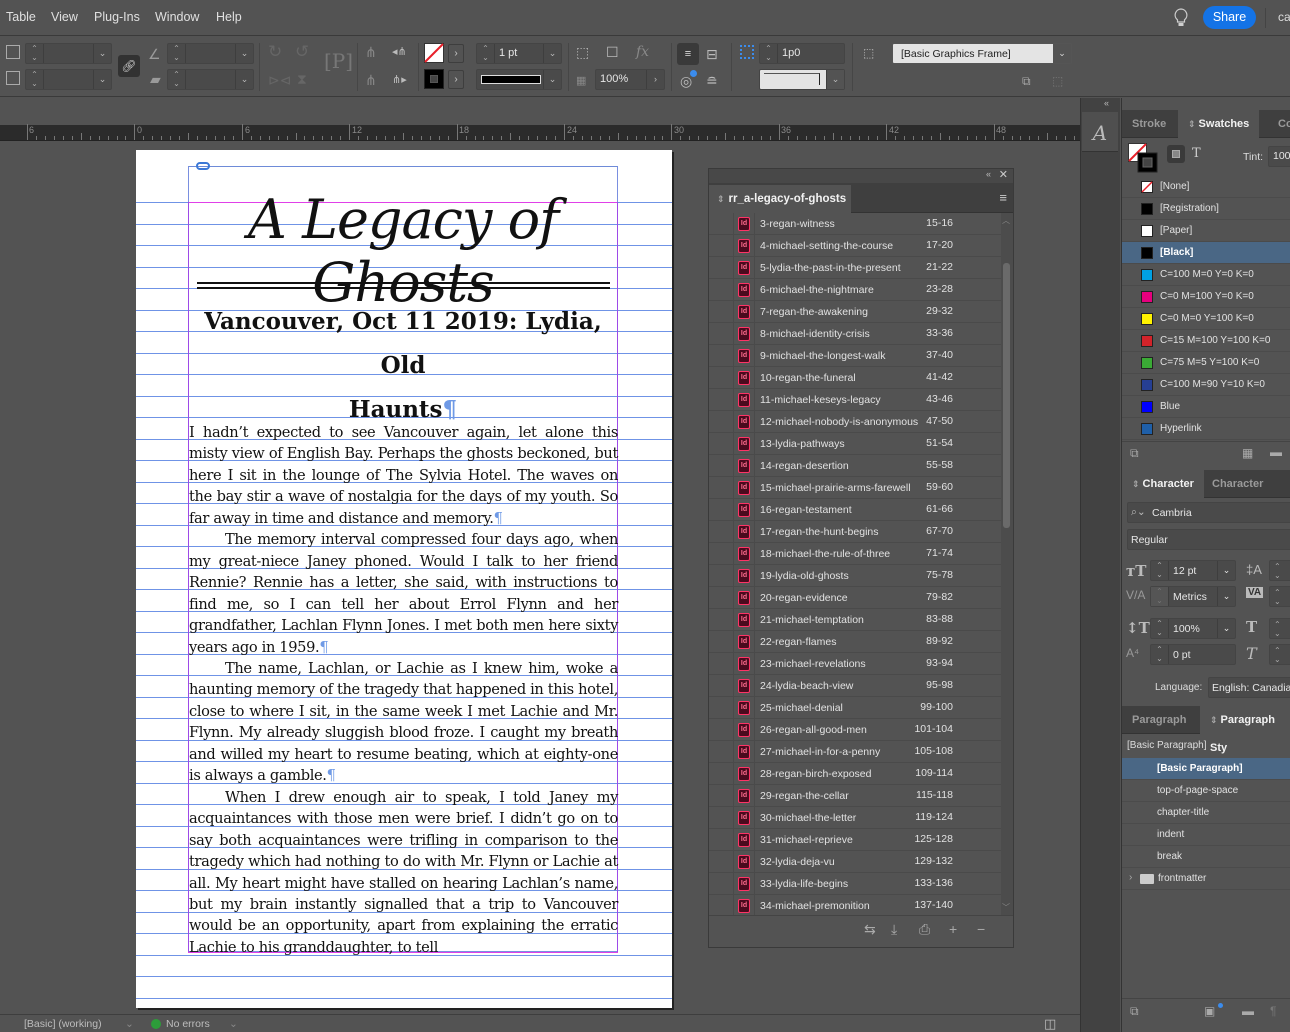  What do you see at coordinates (1247, 453) in the screenshot?
I see `swatch-view-icon: ▦` at bounding box center [1247, 453].